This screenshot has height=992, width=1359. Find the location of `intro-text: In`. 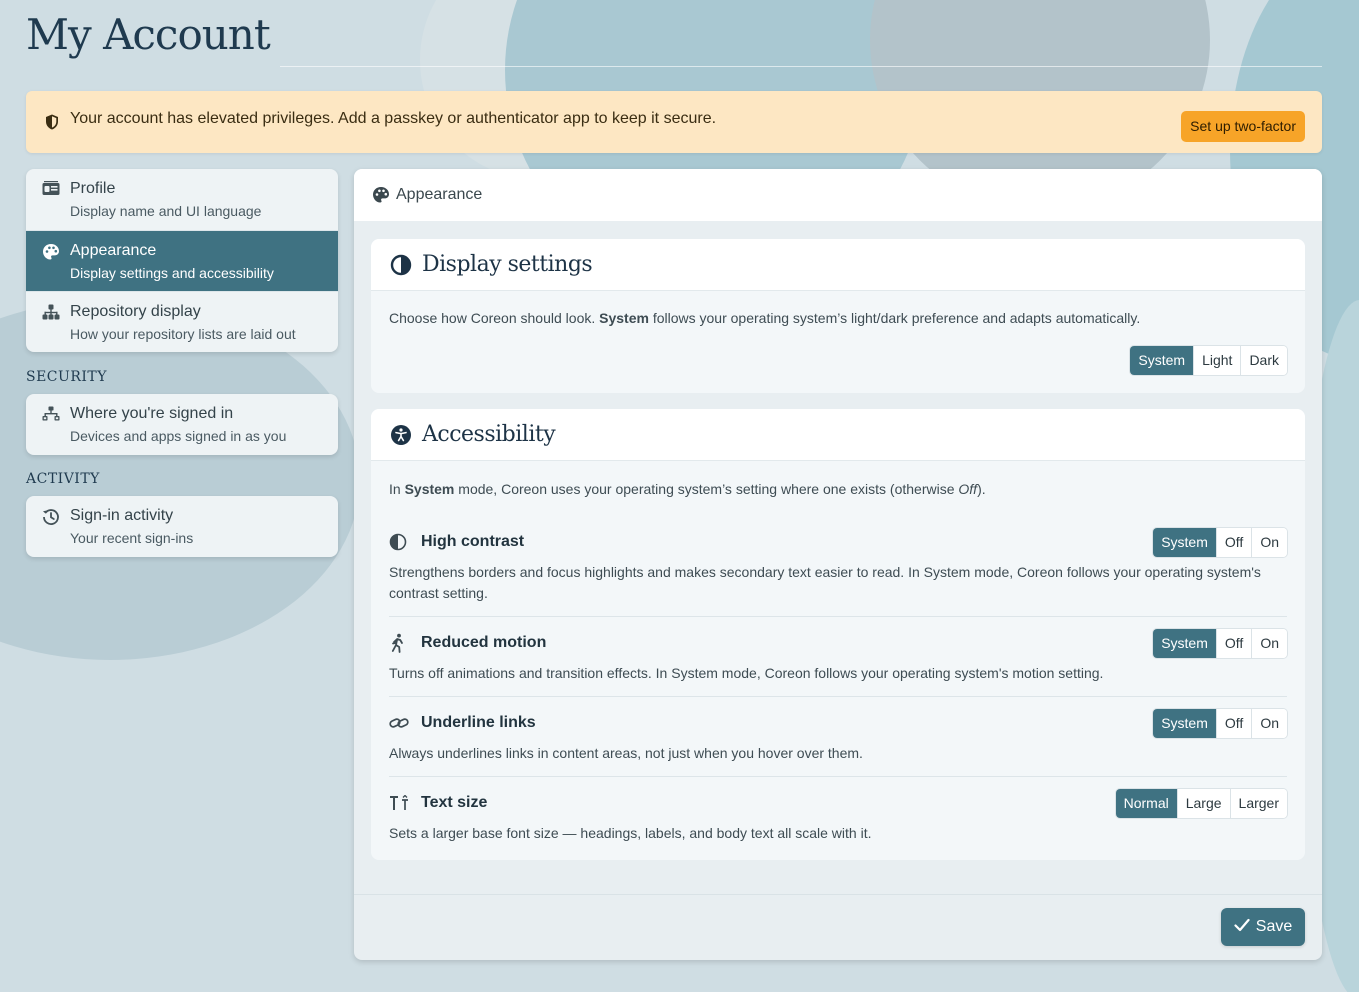

intro-text: In is located at coordinates (397, 489).